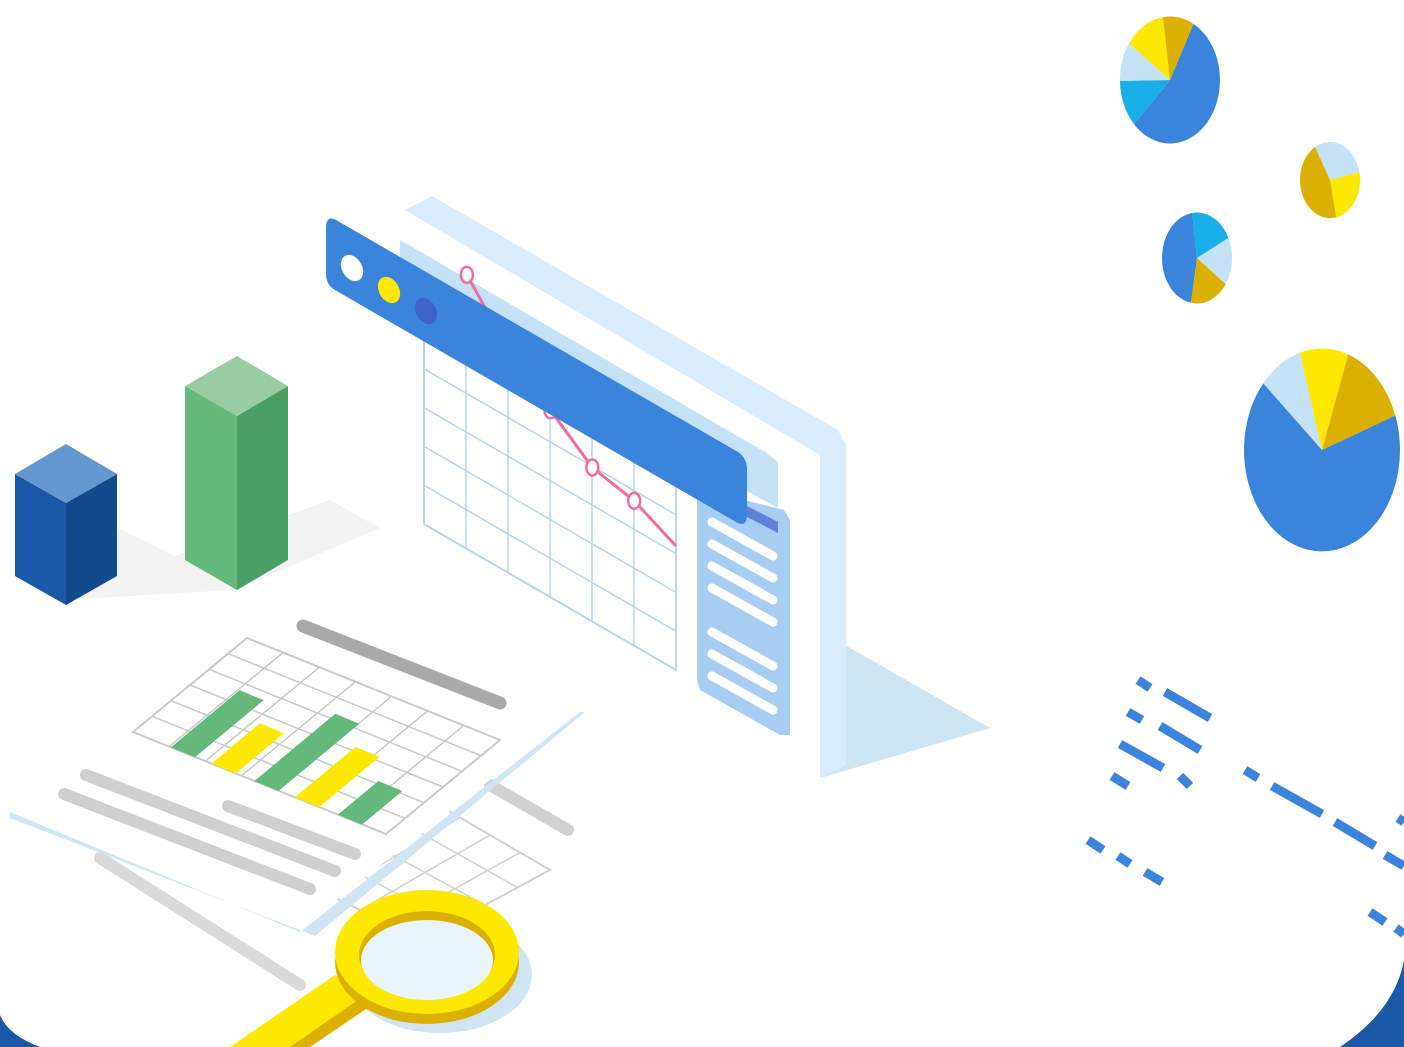  I want to click on green-column, so click(236, 473).